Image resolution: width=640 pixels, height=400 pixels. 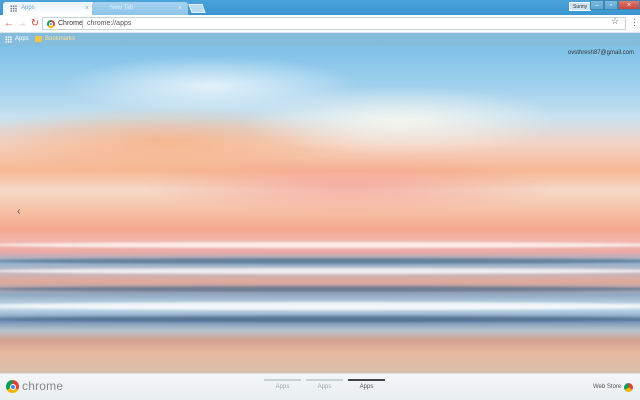 I want to click on bookmarks-bar: Apps Bookmarks, so click(x=320, y=39).